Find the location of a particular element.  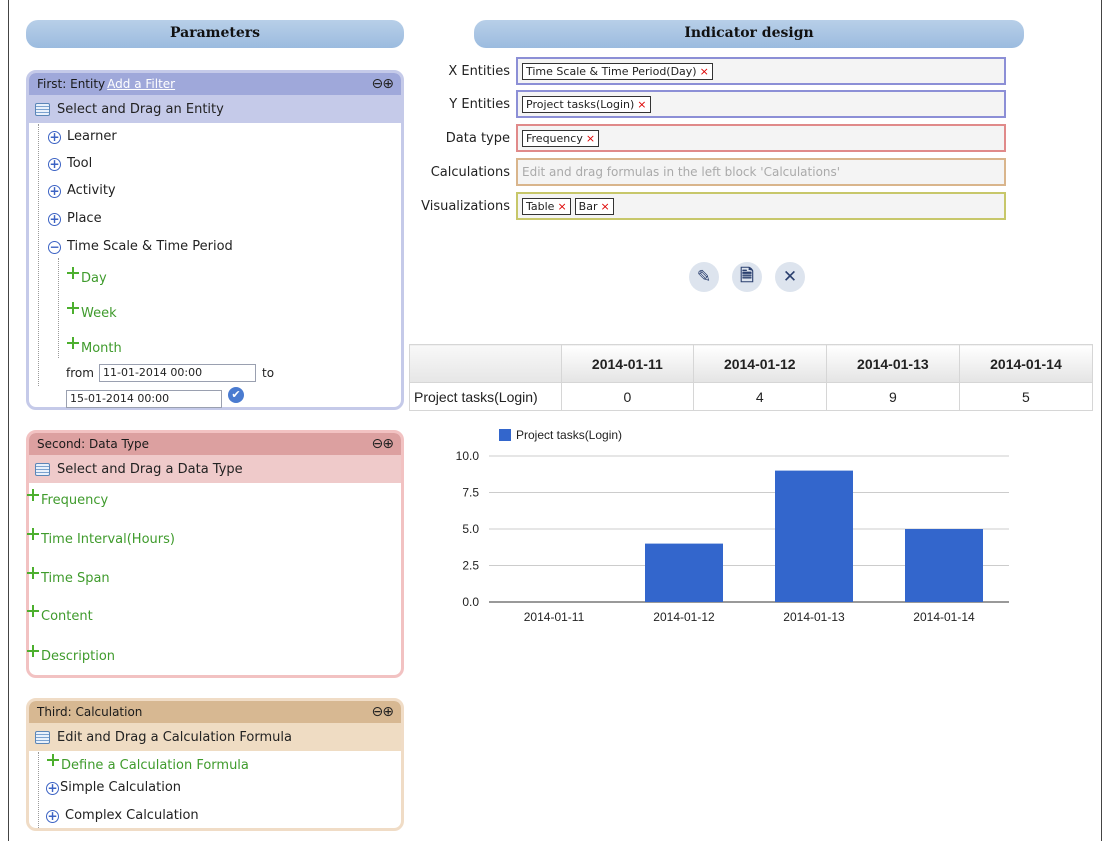

period-item-week: Week is located at coordinates (91, 311).